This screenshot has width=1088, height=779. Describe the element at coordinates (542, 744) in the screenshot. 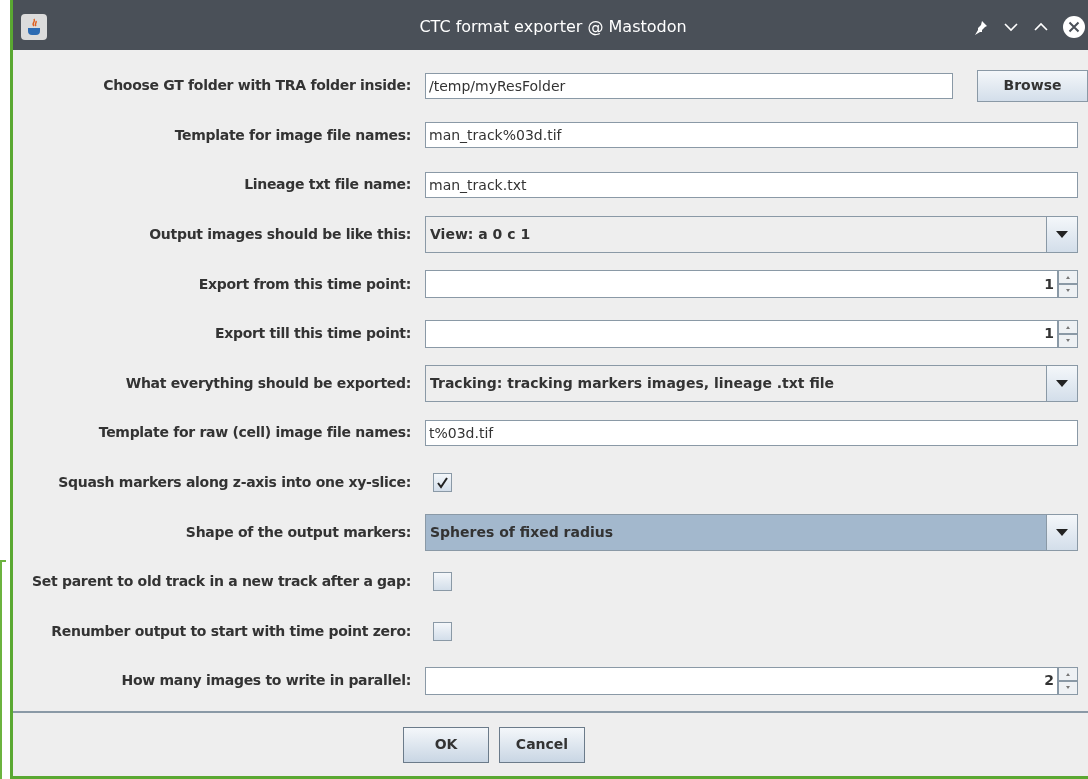

I see `cancel-button: Cancel` at that location.